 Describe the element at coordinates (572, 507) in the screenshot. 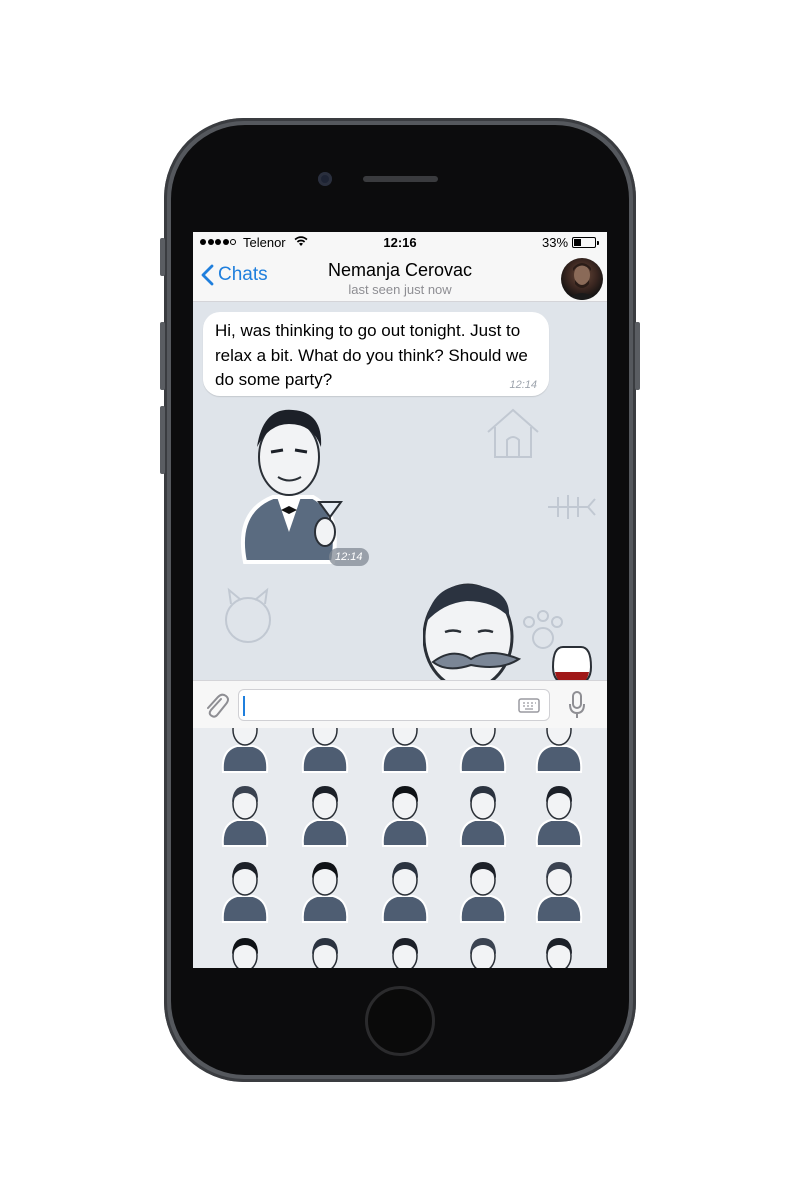

I see `fish-bone-doodle-icon` at that location.